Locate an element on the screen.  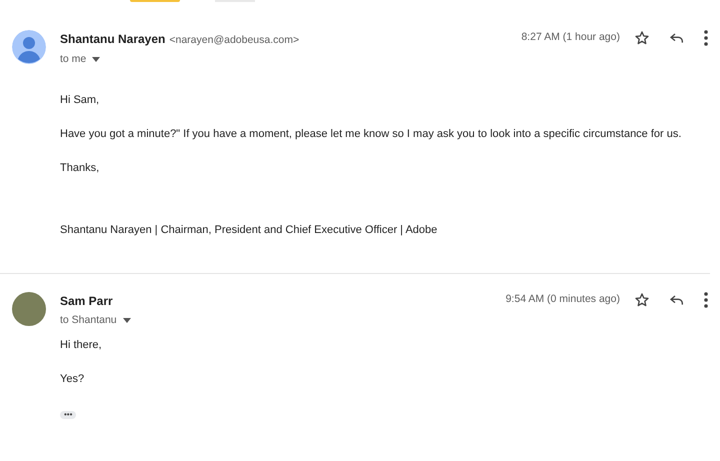
timestamp: 8:27 AM (1 hour ago) is located at coordinates (570, 37).